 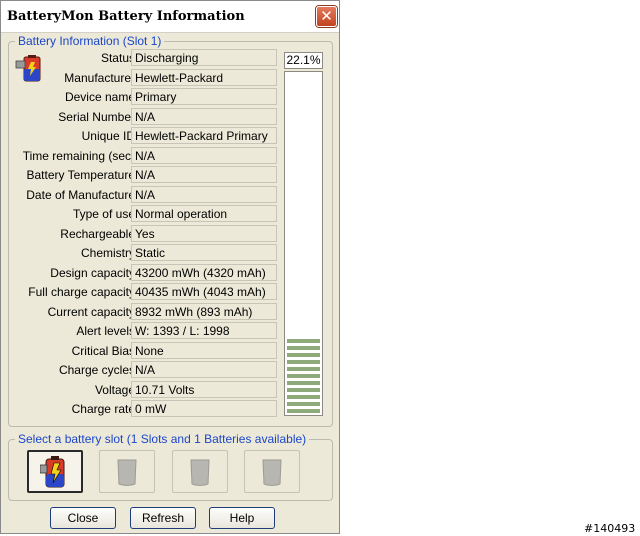 I want to click on battery-field-row: Design capacity 43200 mWh (4320 mAh), so click(x=145, y=272).